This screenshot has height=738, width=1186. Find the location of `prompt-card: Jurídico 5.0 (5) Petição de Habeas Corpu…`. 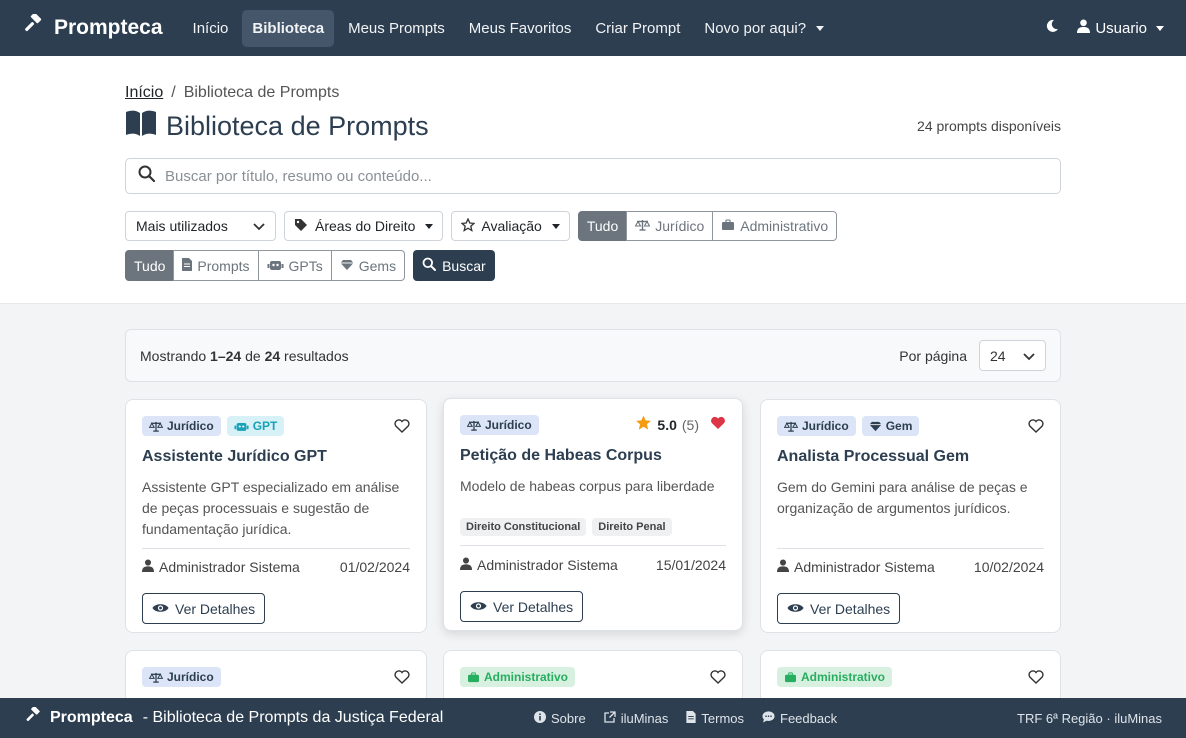

prompt-card: Jurídico 5.0 (5) Petição de Habeas Corpu… is located at coordinates (593, 514).